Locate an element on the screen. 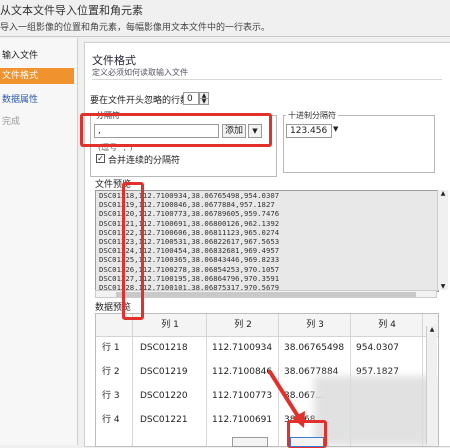 This screenshot has width=450, height=448. next-button is located at coordinates (307, 442).